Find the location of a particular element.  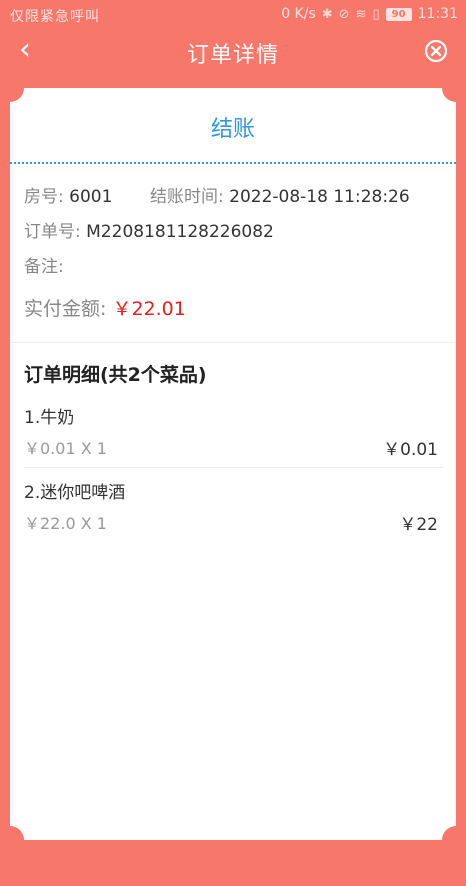

order-number-label: 订单号: is located at coordinates (52, 232).